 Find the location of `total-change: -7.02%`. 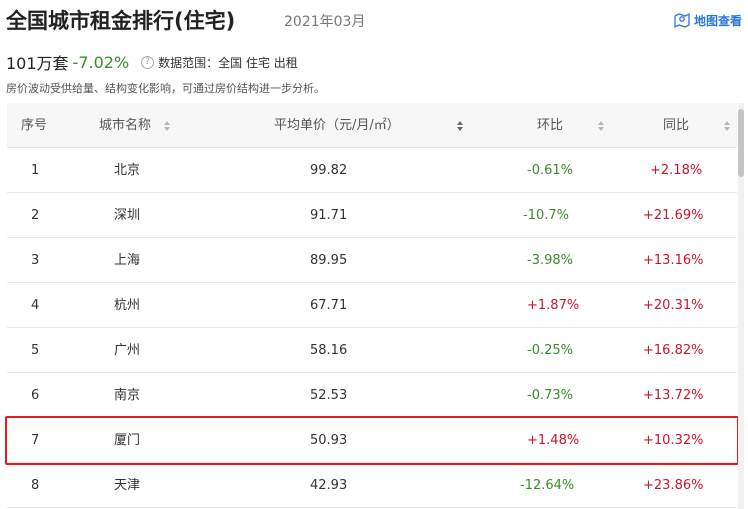

total-change: -7.02% is located at coordinates (101, 62).